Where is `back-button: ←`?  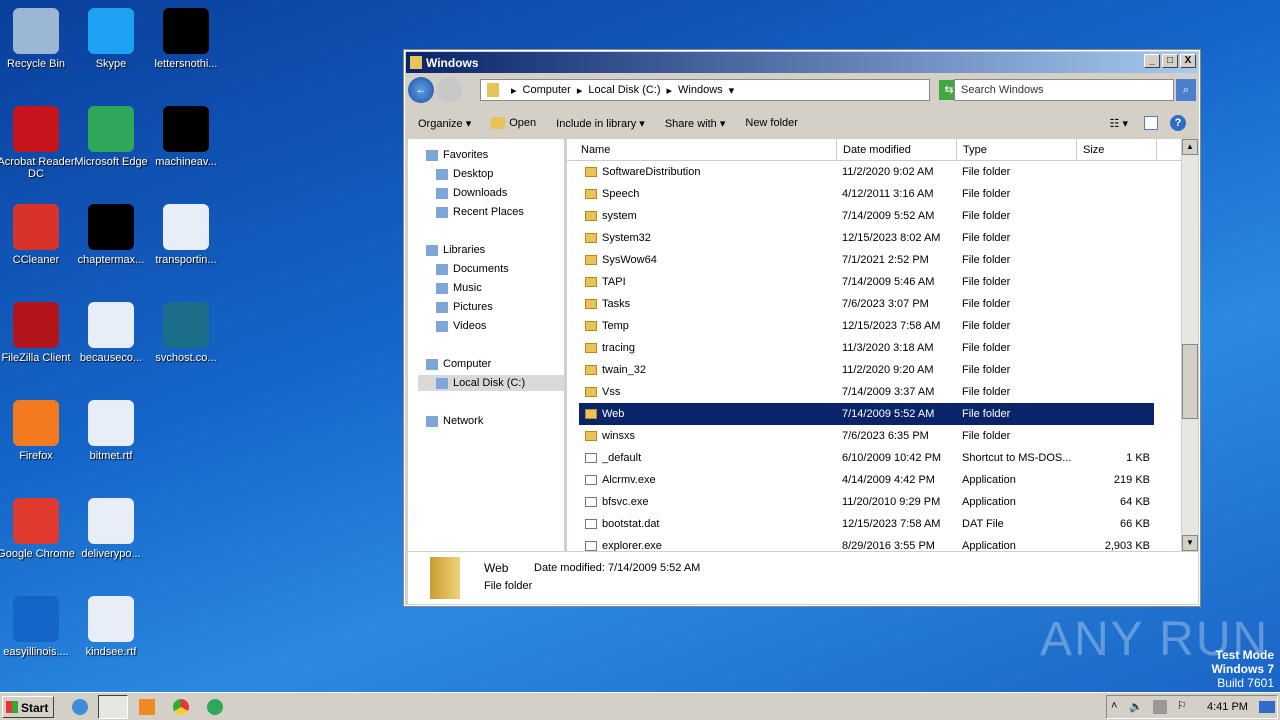
back-button: ← is located at coordinates (421, 90).